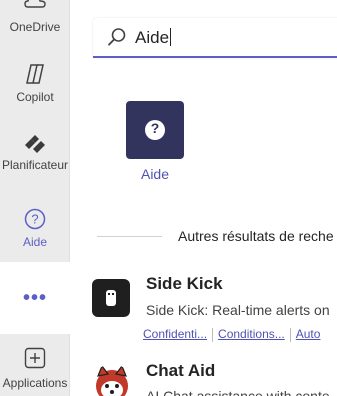 This screenshot has height=396, width=337. What do you see at coordinates (129, 236) in the screenshot?
I see `section-divider` at bounding box center [129, 236].